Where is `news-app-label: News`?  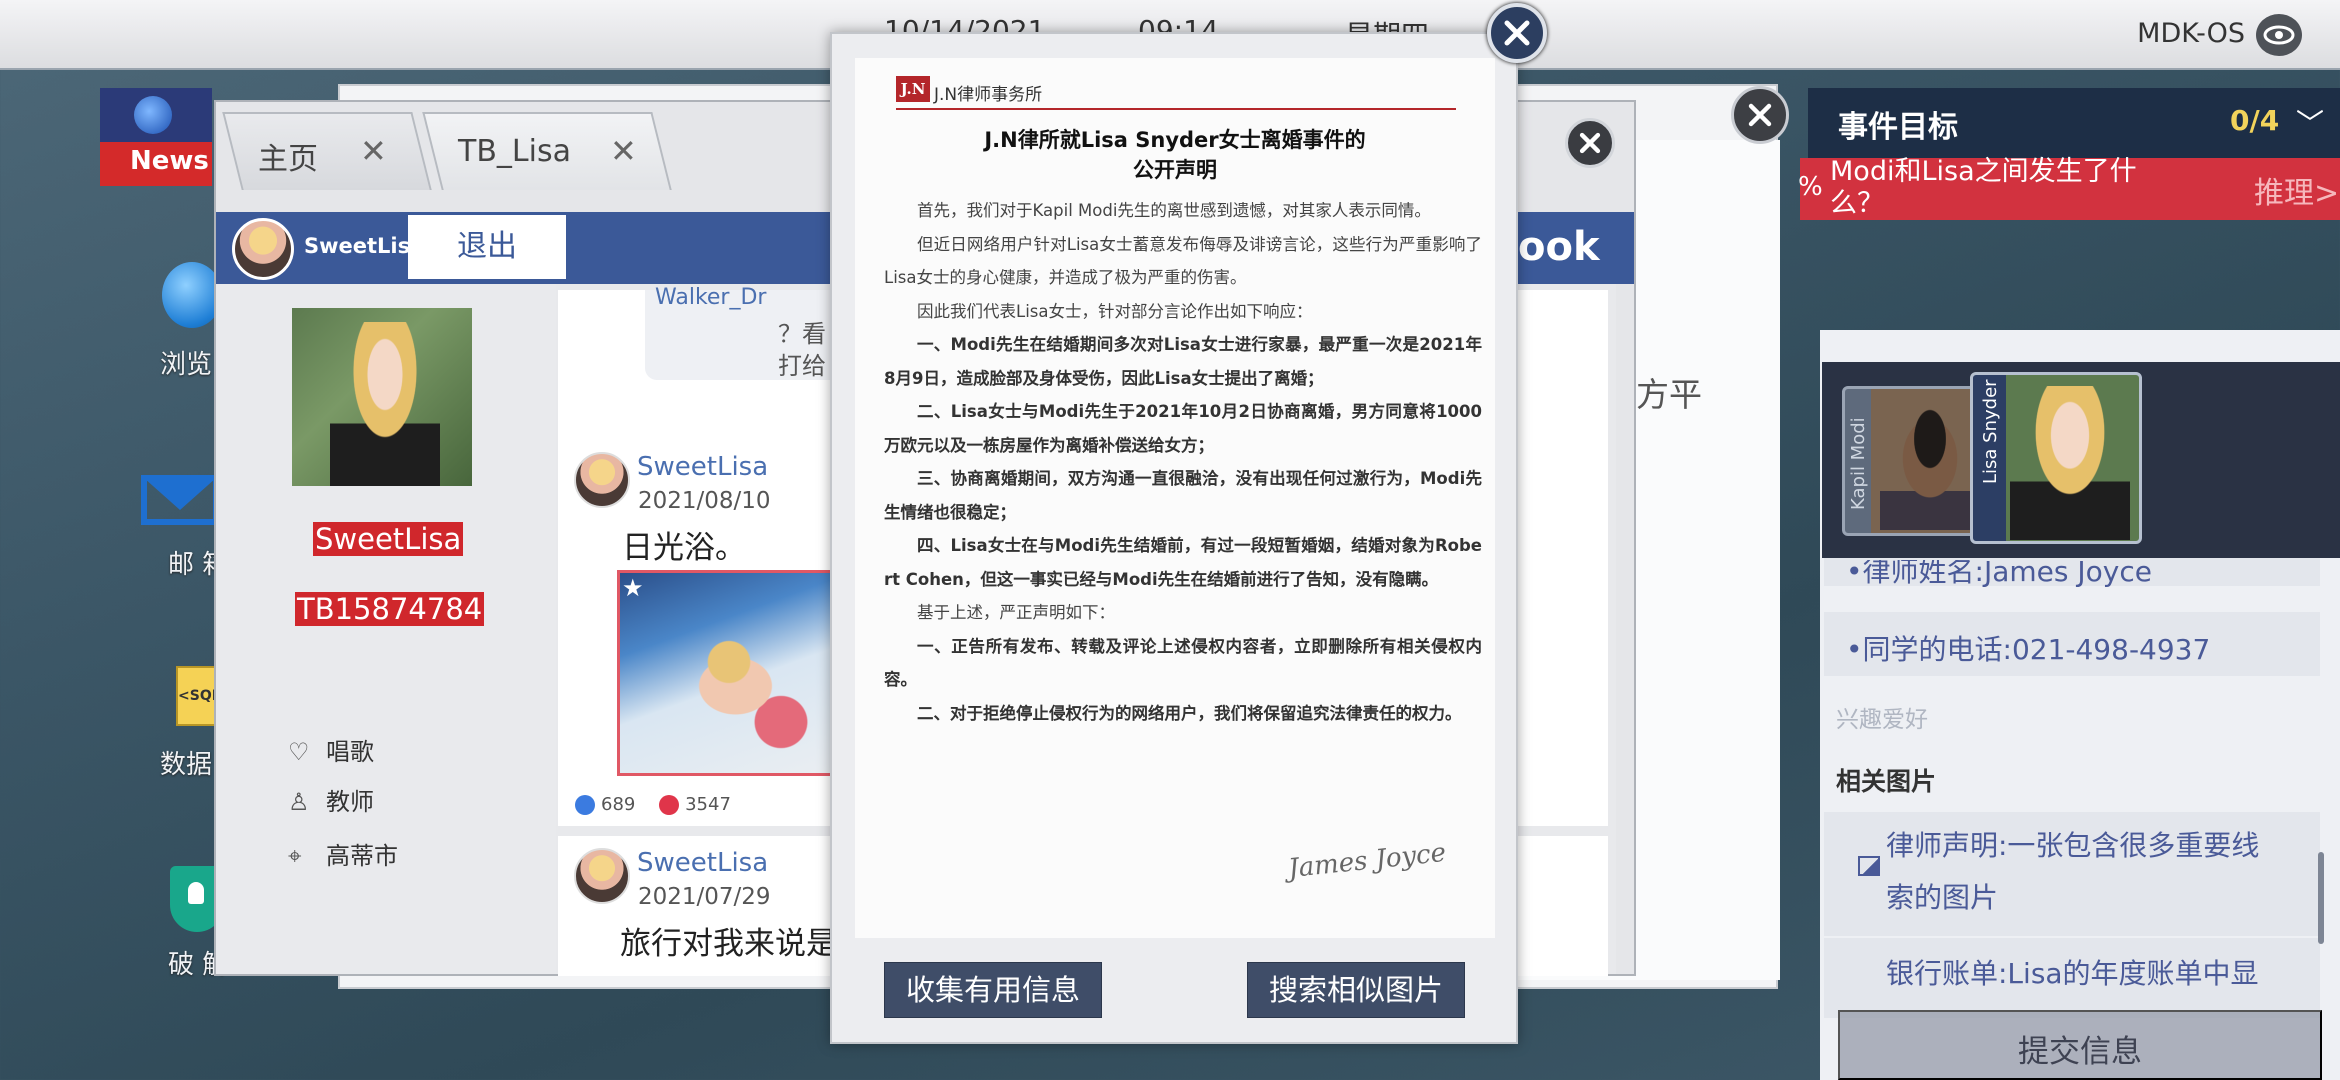 news-app-label: News is located at coordinates (169, 161).